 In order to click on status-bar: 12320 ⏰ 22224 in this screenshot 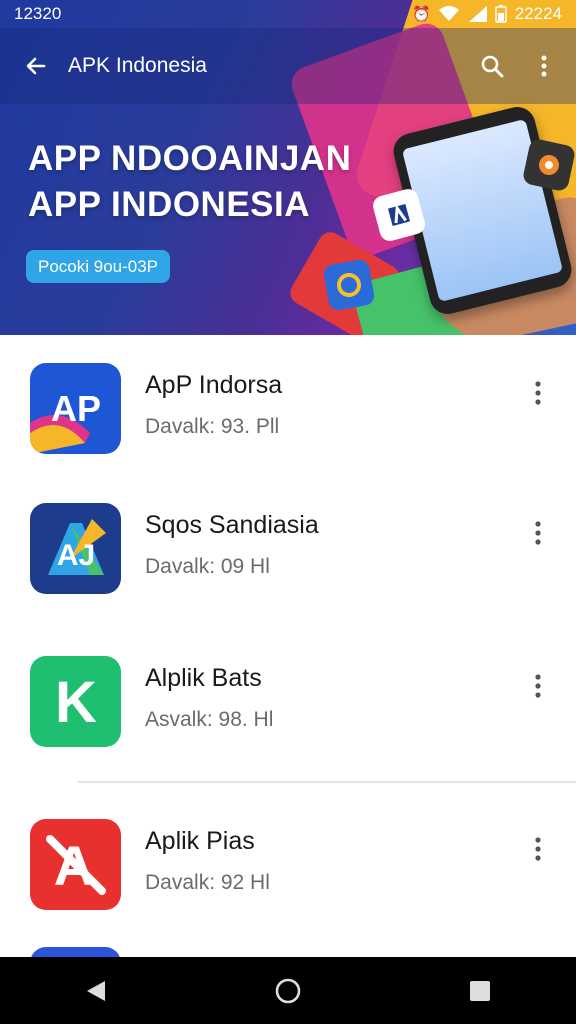, I will do `click(288, 14)`.